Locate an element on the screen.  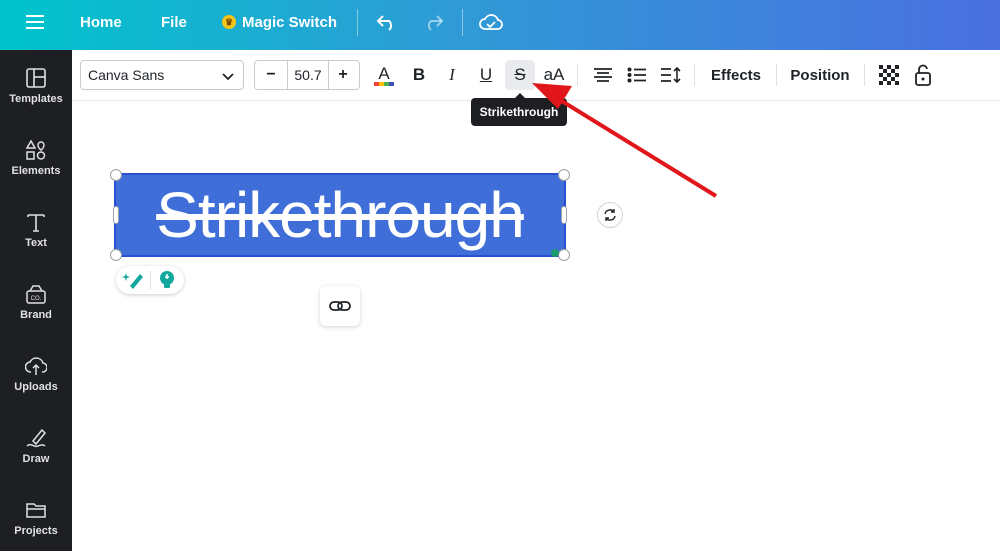
align-button is located at coordinates (603, 75).